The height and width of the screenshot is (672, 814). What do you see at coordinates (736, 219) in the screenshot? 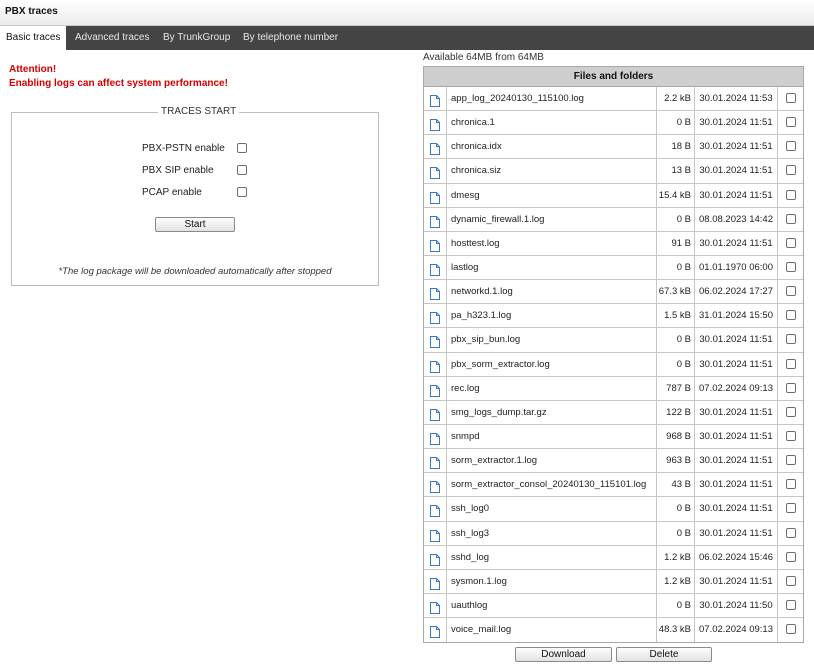
I see `file-date: 08.08.2023 14:42` at bounding box center [736, 219].